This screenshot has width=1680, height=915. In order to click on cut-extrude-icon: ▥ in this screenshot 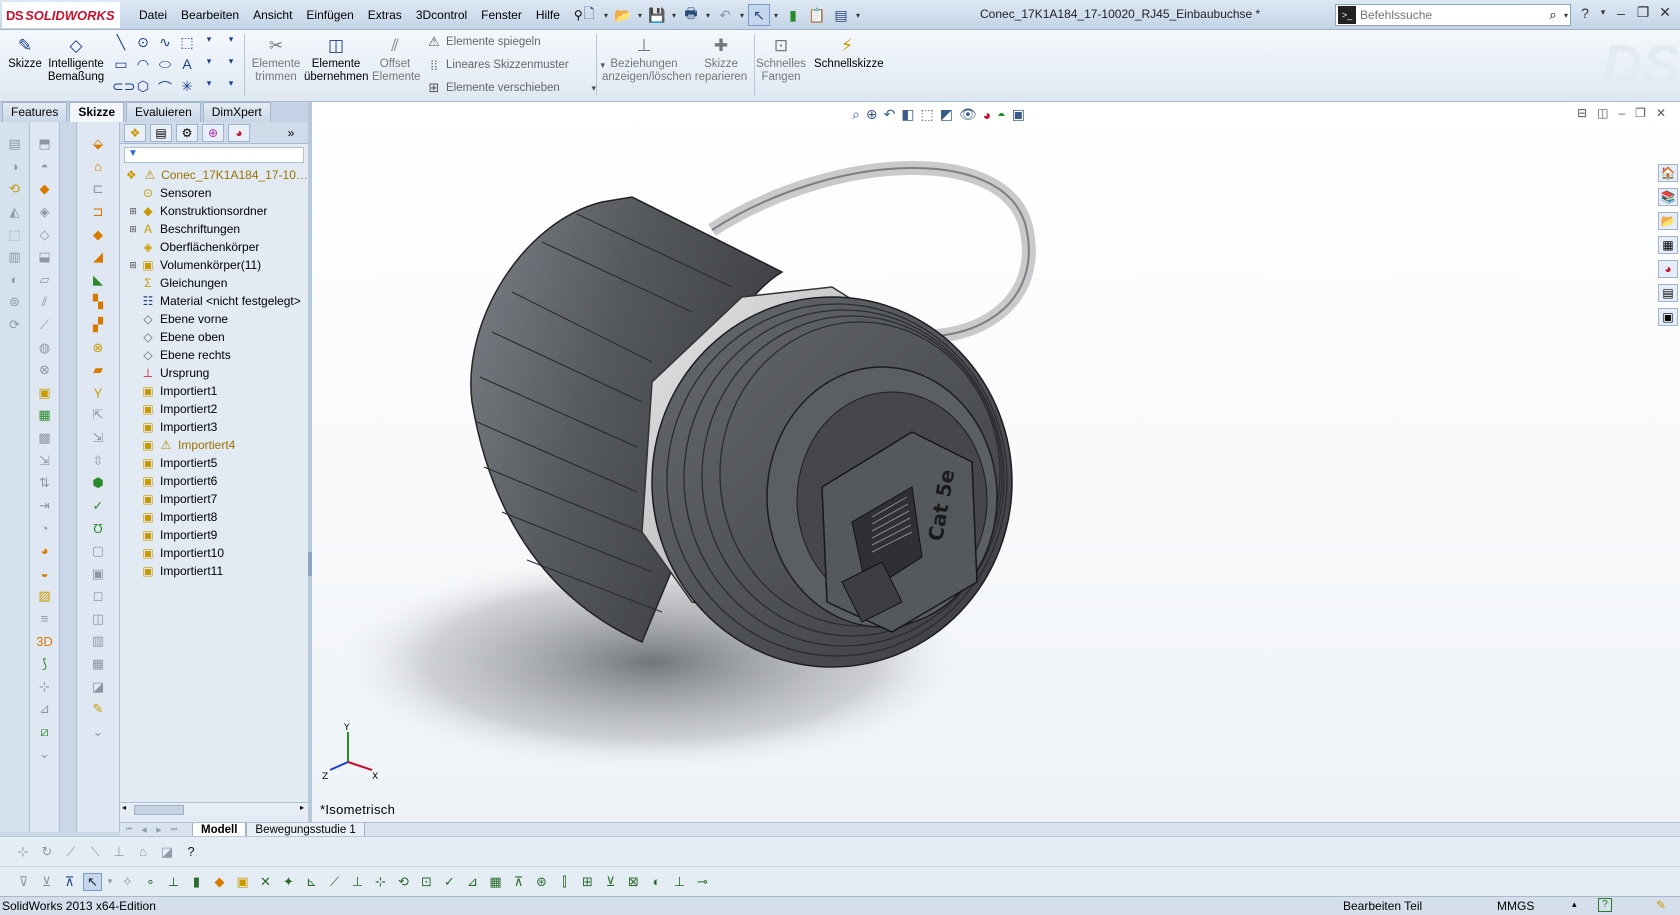, I will do `click(15, 257)`.